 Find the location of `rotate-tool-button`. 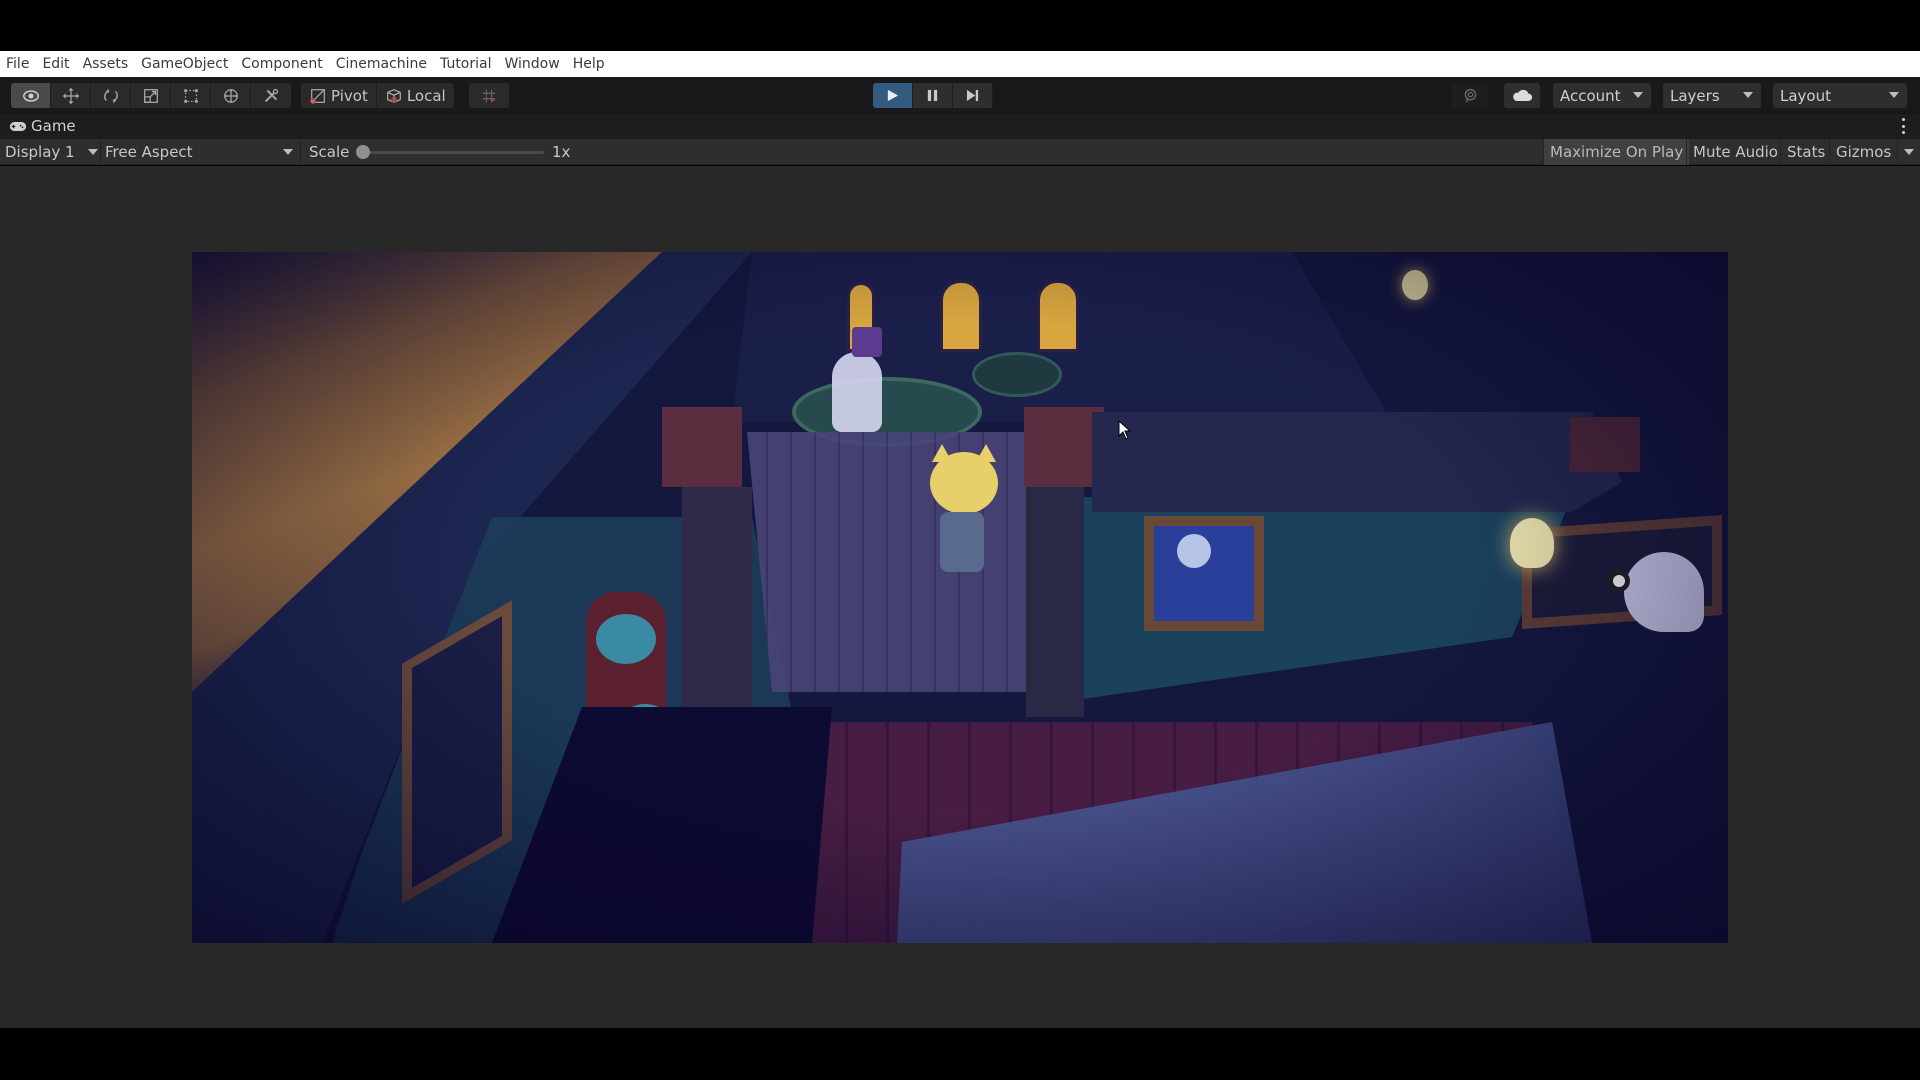

rotate-tool-button is located at coordinates (111, 95).